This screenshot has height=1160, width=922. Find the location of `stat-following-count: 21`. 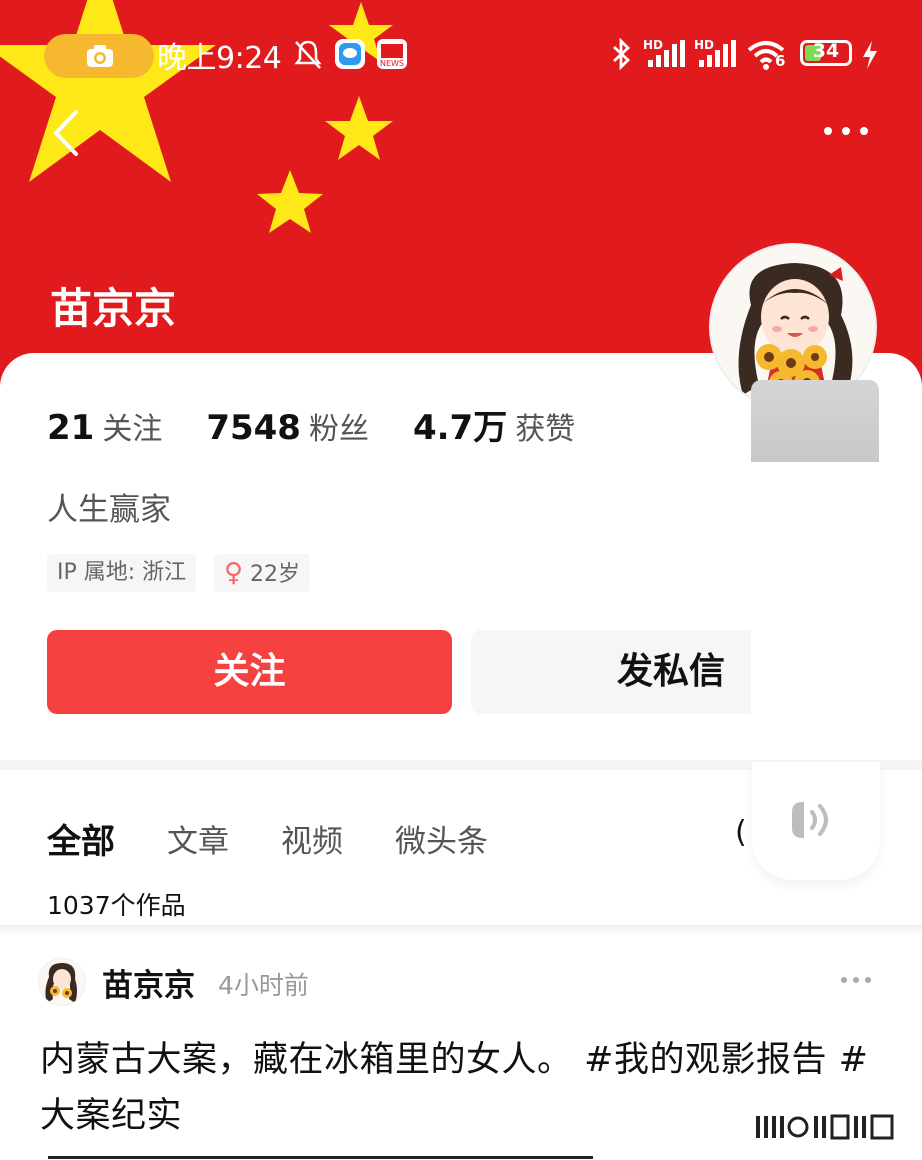

stat-following-count: 21 is located at coordinates (71, 428).